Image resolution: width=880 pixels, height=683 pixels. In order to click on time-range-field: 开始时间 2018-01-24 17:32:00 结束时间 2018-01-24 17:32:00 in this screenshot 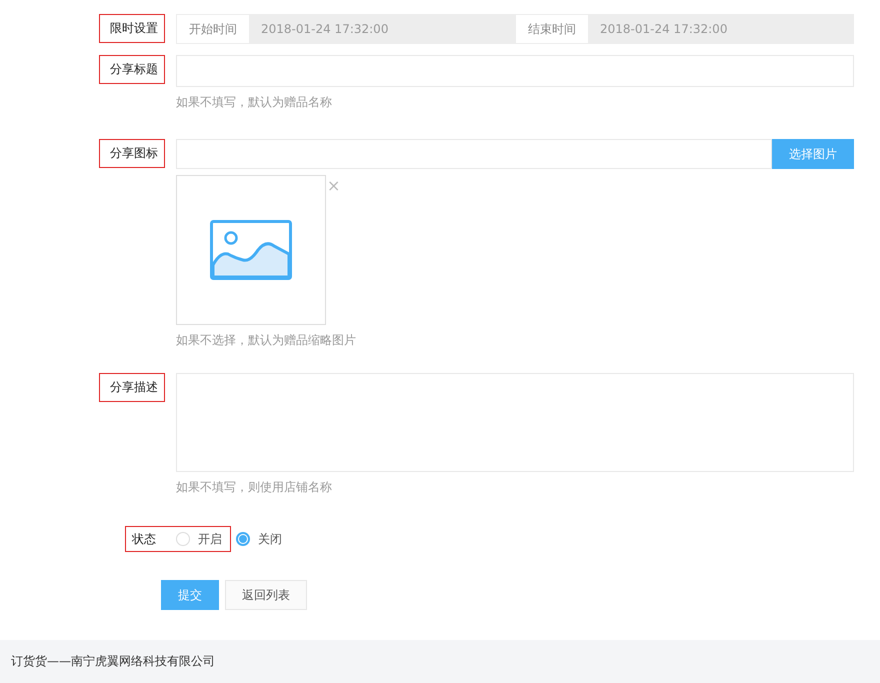, I will do `click(515, 29)`.